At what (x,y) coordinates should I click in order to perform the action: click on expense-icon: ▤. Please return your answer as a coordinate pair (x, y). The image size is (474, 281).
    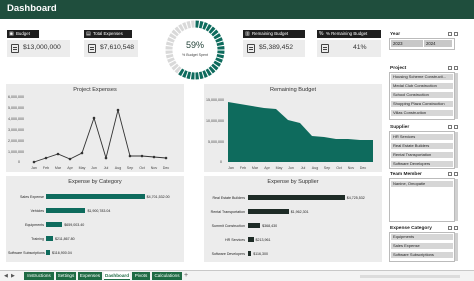
    Looking at the image, I should click on (88, 34).